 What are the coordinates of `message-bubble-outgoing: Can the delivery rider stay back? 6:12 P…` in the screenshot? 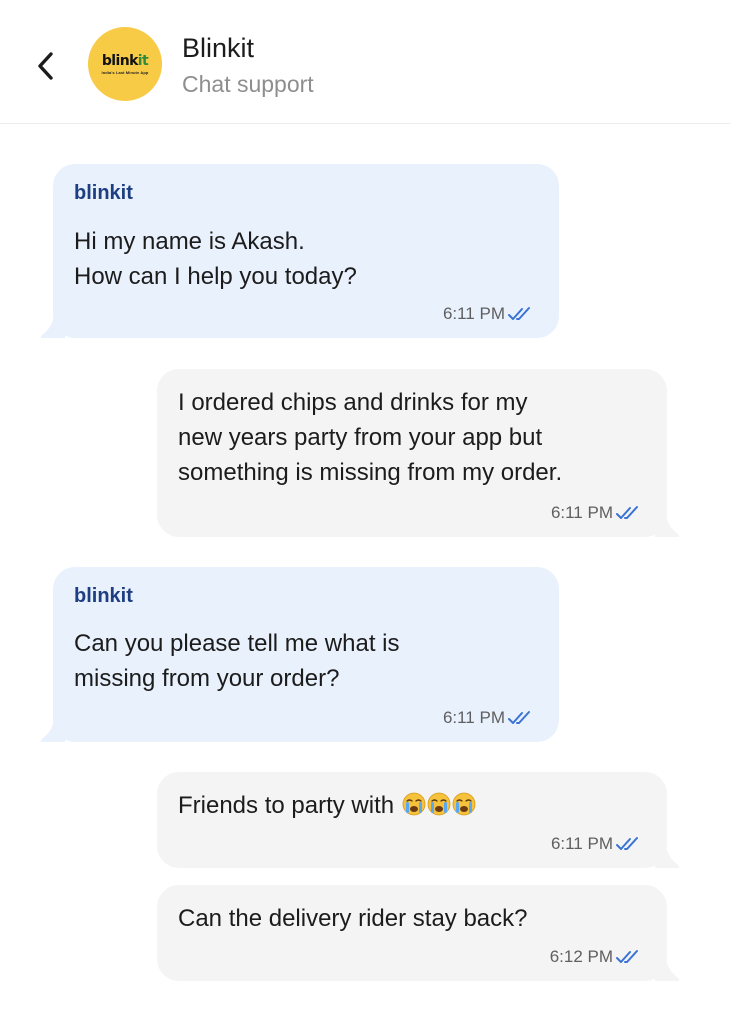 It's located at (418, 933).